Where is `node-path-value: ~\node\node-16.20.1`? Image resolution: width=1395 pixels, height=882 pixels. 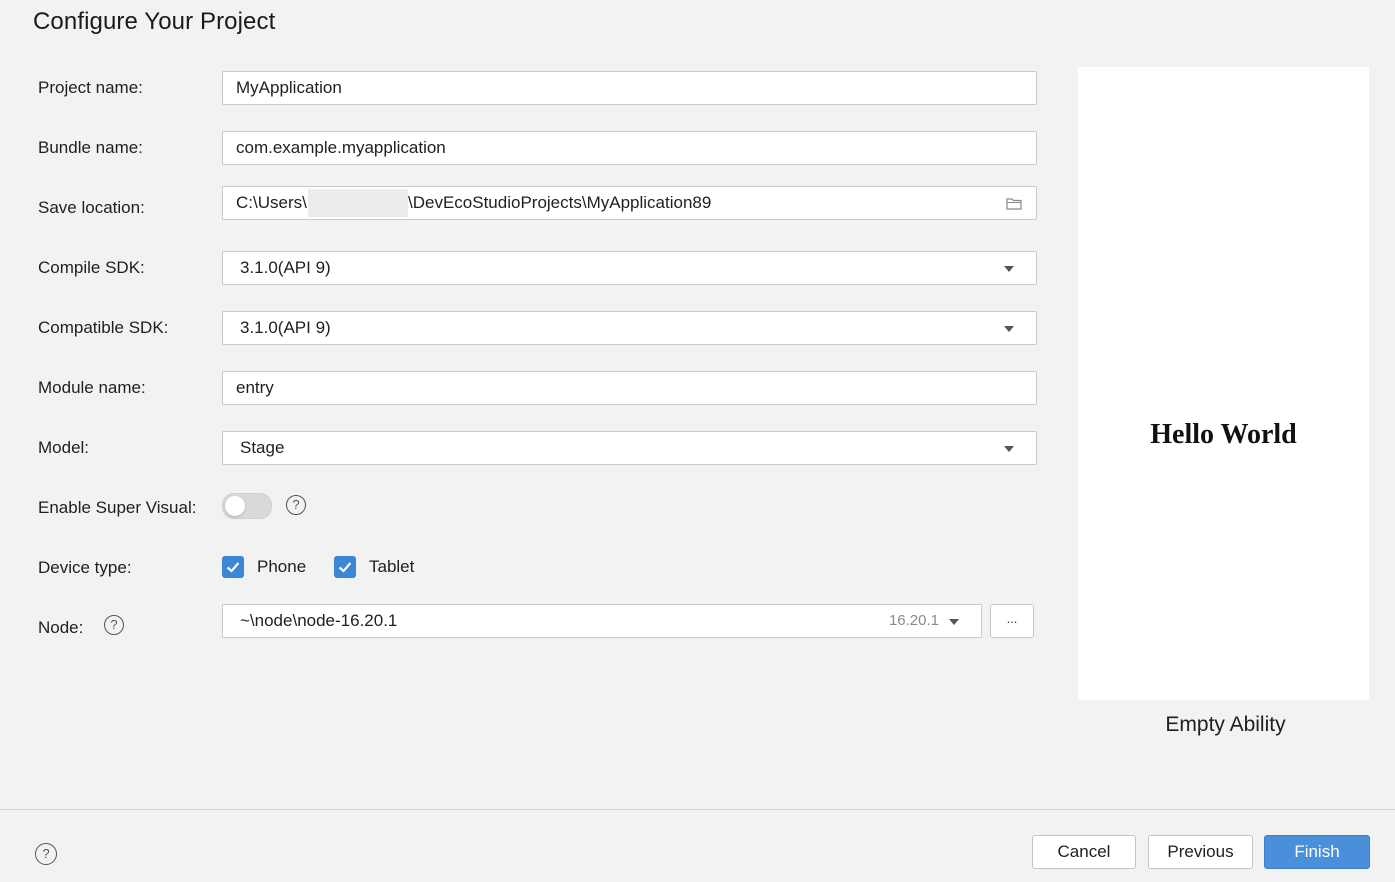 node-path-value: ~\node\node-16.20.1 is located at coordinates (319, 620).